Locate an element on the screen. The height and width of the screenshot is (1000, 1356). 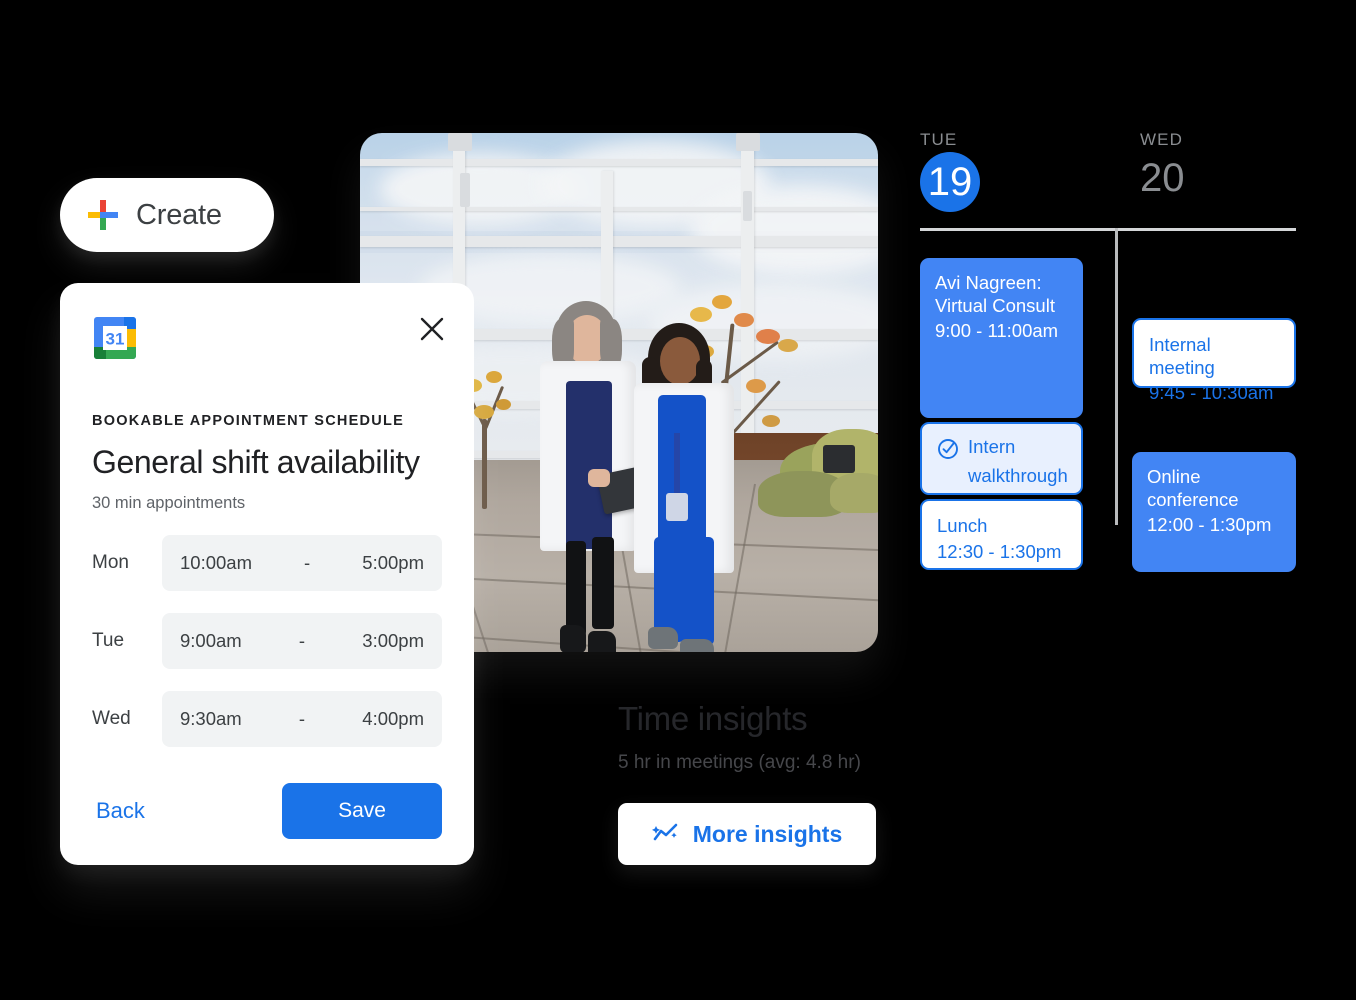
planter-box is located at coordinates (839, 459).